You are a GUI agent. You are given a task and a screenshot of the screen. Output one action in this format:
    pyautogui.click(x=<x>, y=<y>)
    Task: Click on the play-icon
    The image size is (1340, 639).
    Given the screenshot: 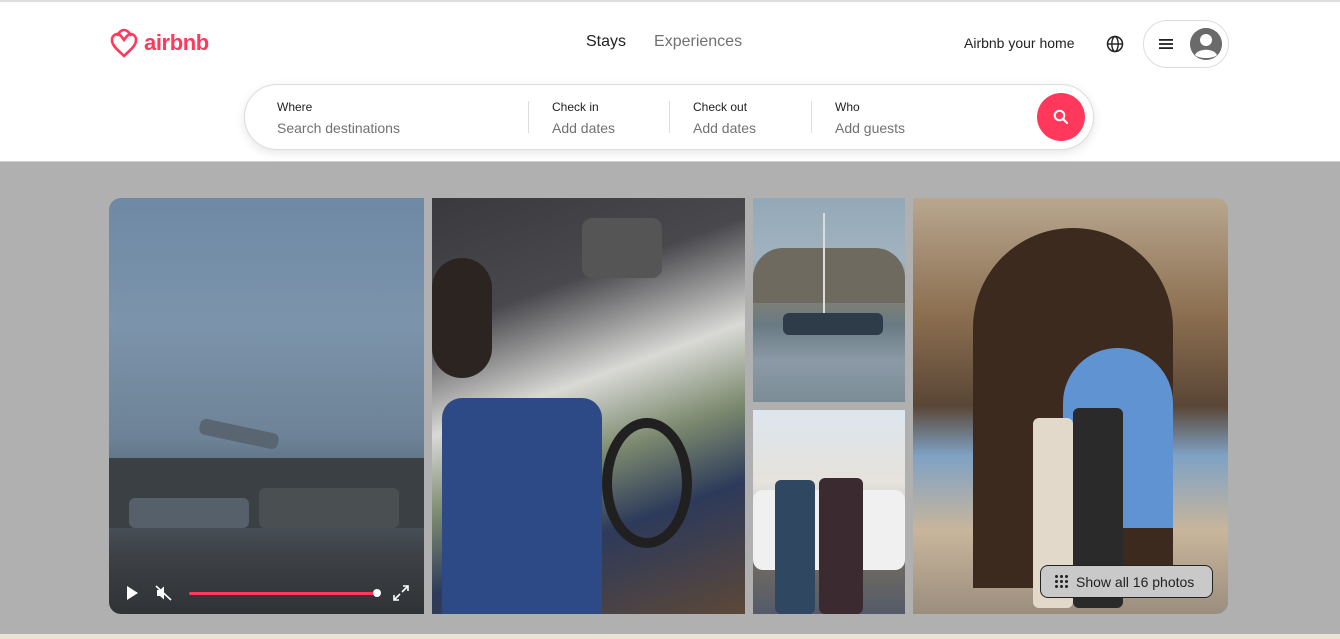 What is the action you would take?
    pyautogui.click(x=132, y=593)
    